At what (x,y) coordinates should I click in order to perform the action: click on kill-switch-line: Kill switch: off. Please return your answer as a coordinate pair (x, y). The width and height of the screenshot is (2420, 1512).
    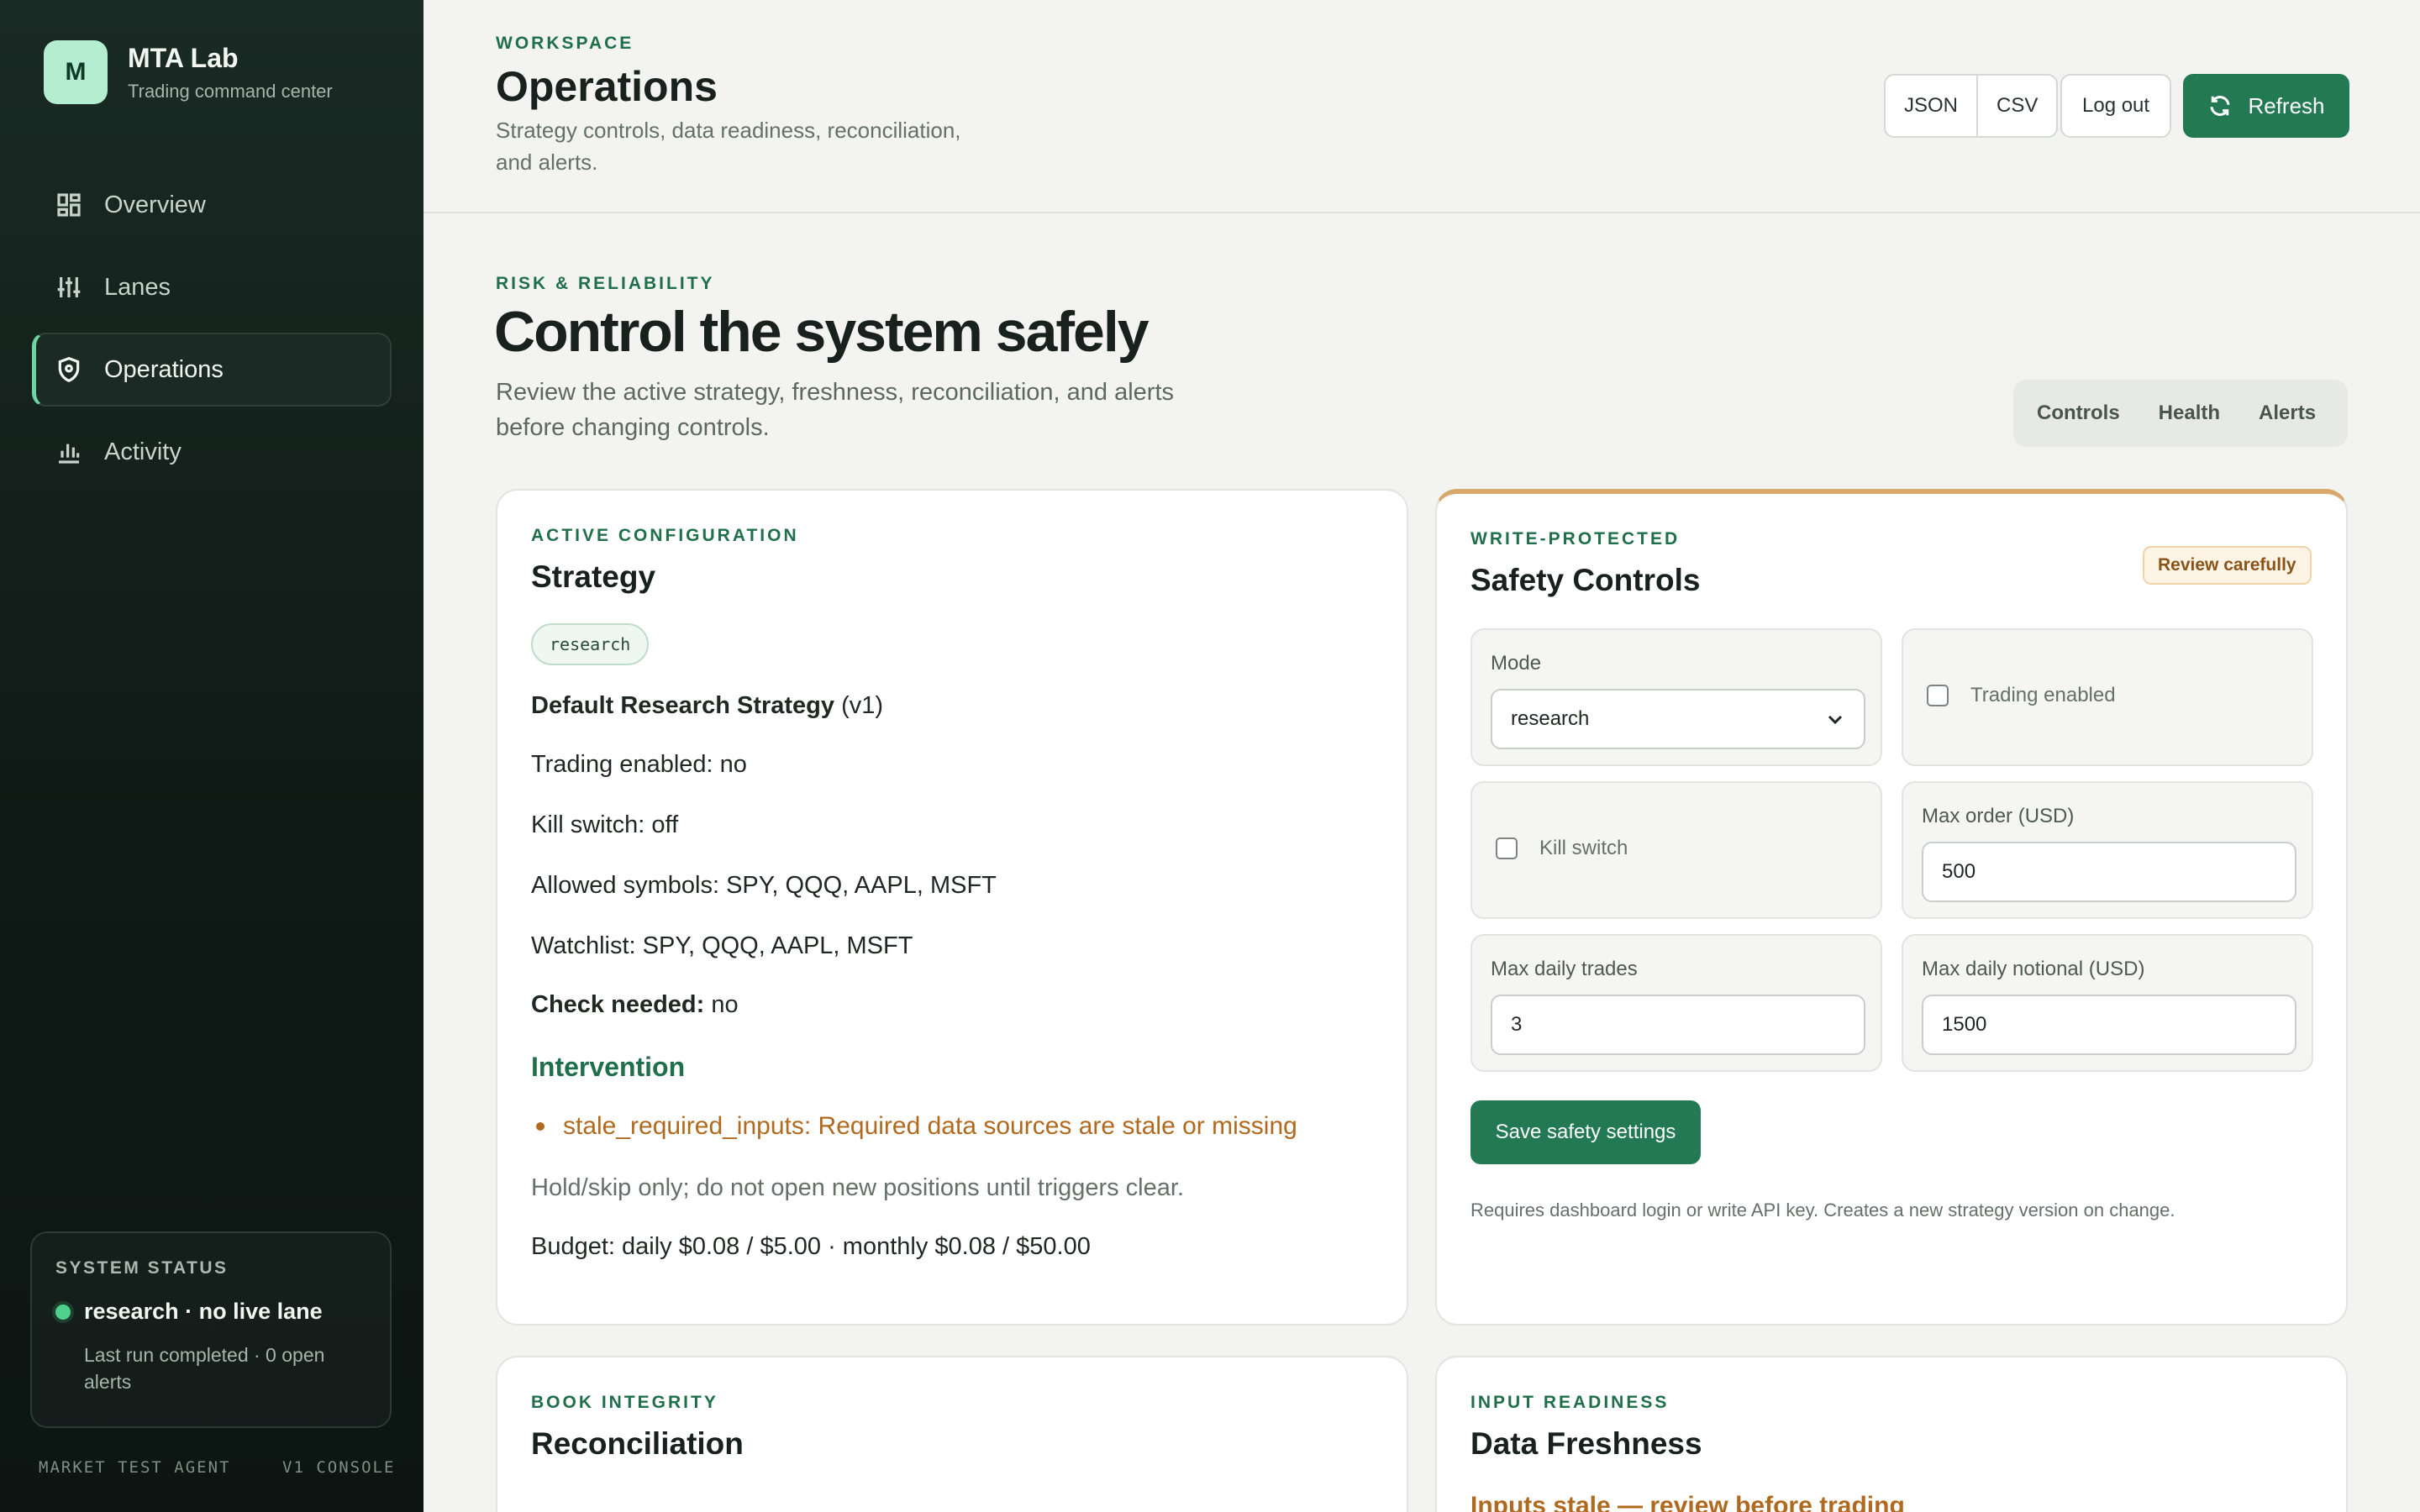
    Looking at the image, I should click on (605, 824).